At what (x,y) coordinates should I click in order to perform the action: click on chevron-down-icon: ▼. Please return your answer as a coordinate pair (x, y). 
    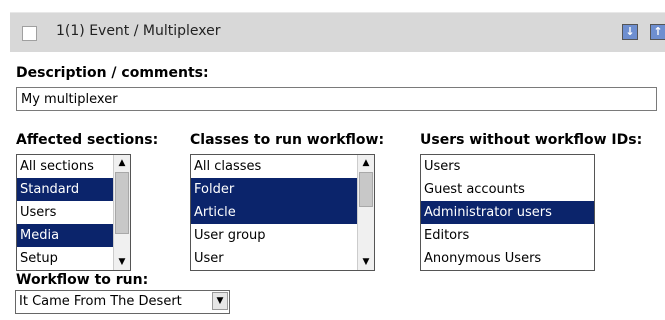
    Looking at the image, I should click on (220, 301).